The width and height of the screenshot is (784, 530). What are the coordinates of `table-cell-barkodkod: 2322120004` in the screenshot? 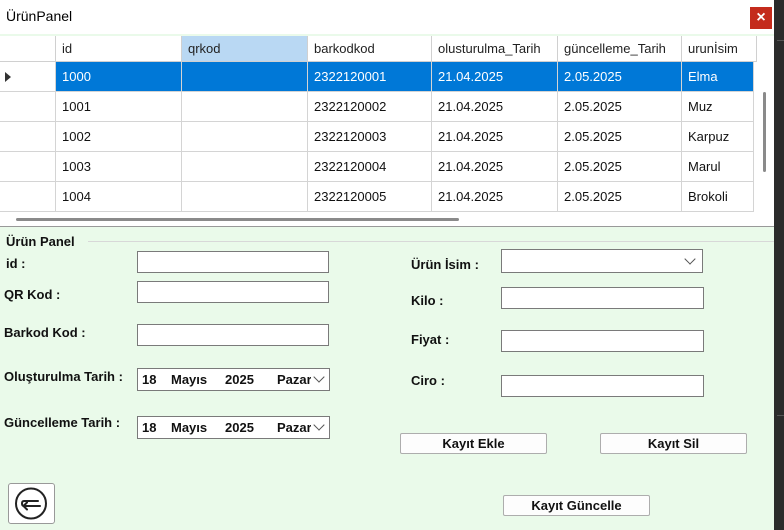 It's located at (370, 167).